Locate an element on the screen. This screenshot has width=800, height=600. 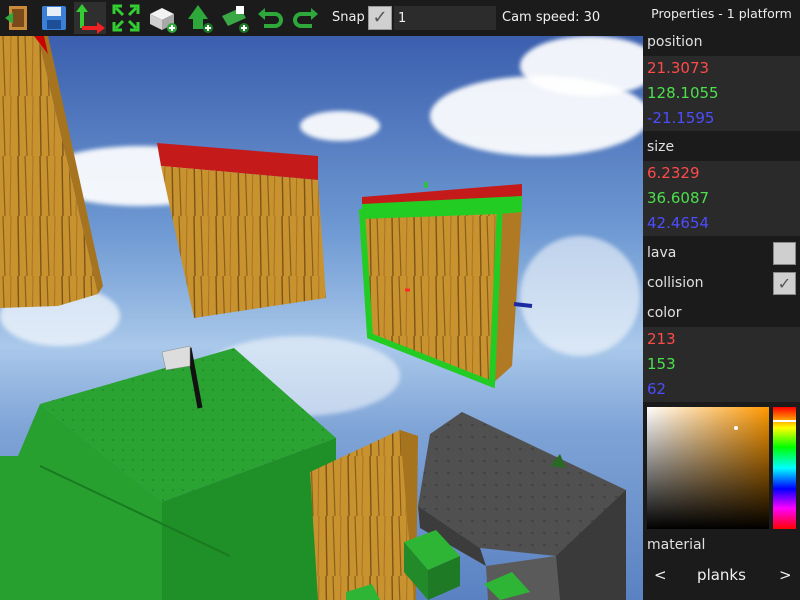
position-label: position is located at coordinates (675, 42).